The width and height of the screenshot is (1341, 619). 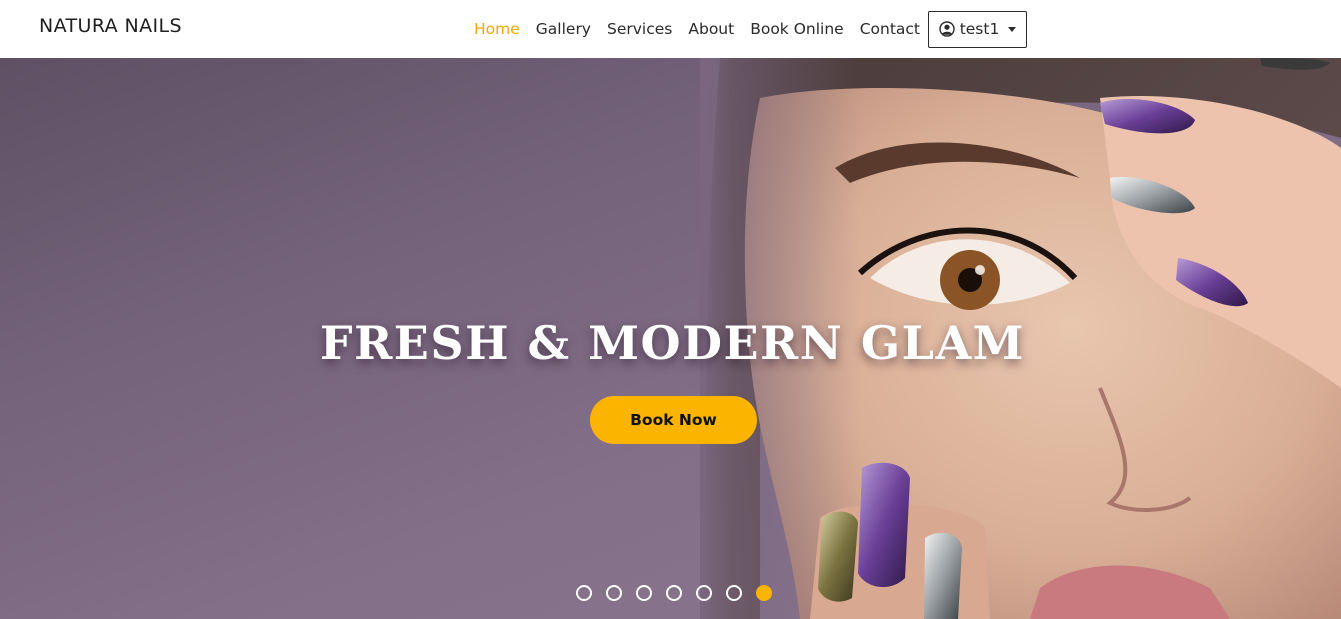 What do you see at coordinates (1012, 29) in the screenshot?
I see `chevron-down-icon` at bounding box center [1012, 29].